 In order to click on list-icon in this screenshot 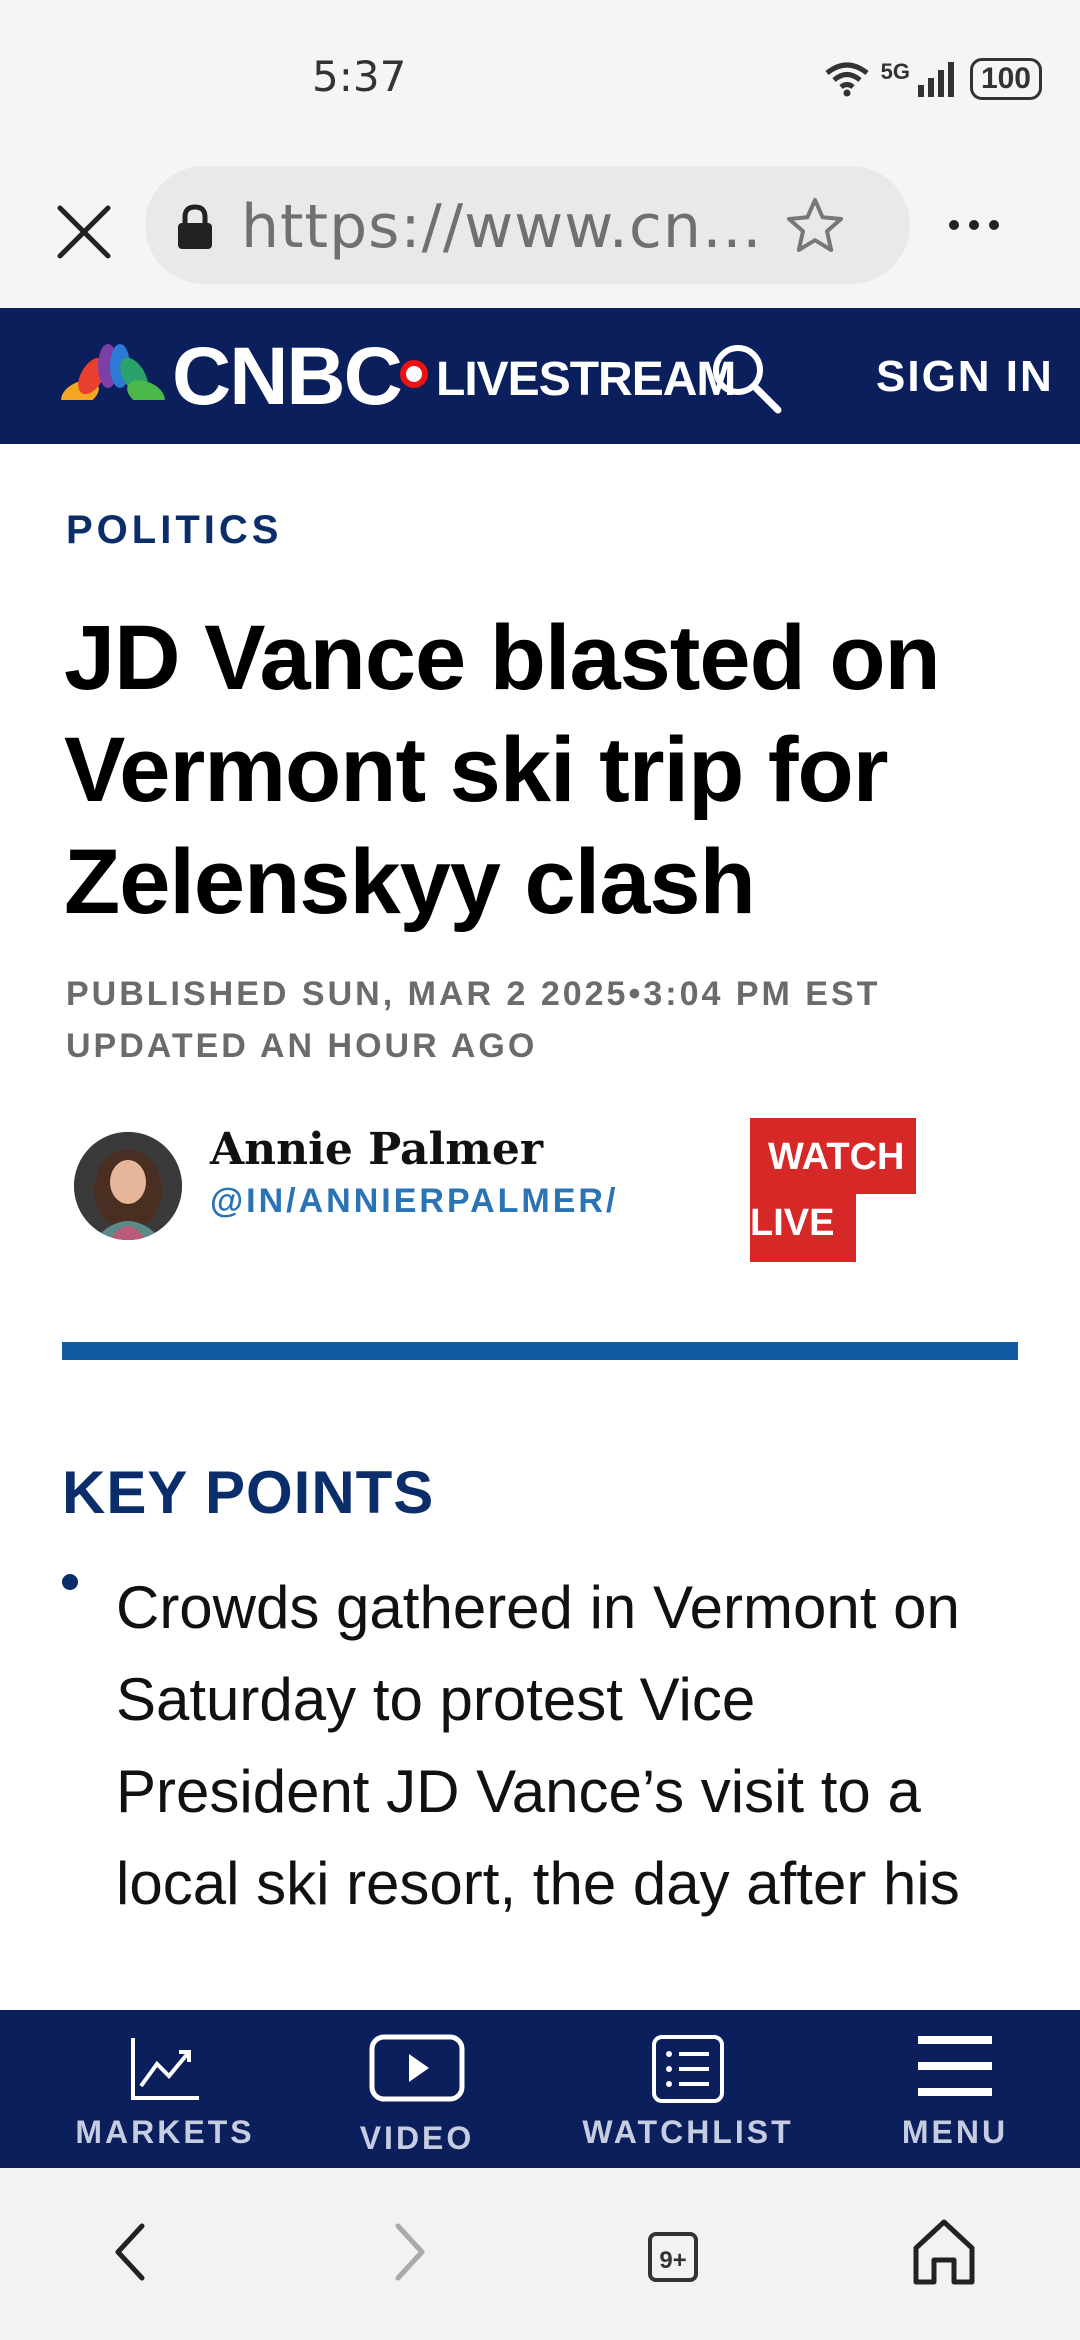, I will do `click(688, 2069)`.